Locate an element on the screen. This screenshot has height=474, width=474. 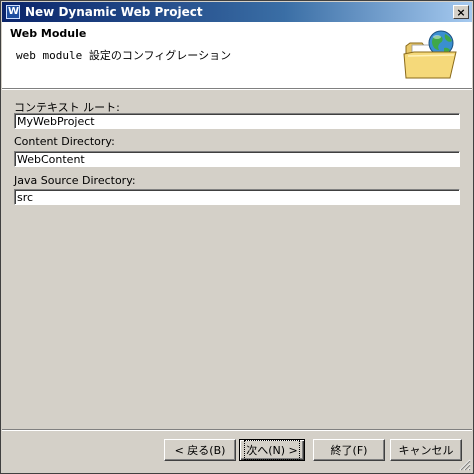
next-button-label: 次へ(N) > is located at coordinates (272, 450).